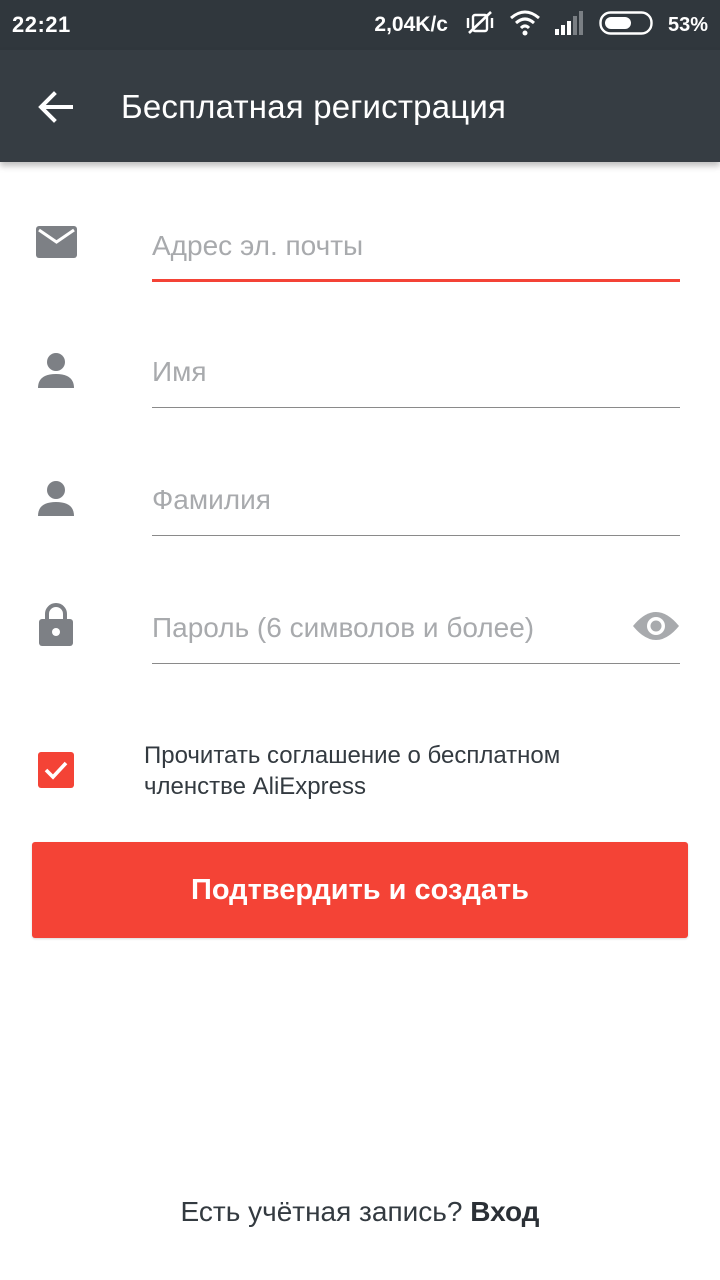 This screenshot has width=720, height=1280. Describe the element at coordinates (480, 25) in the screenshot. I see `mute-vibrate-icon` at that location.